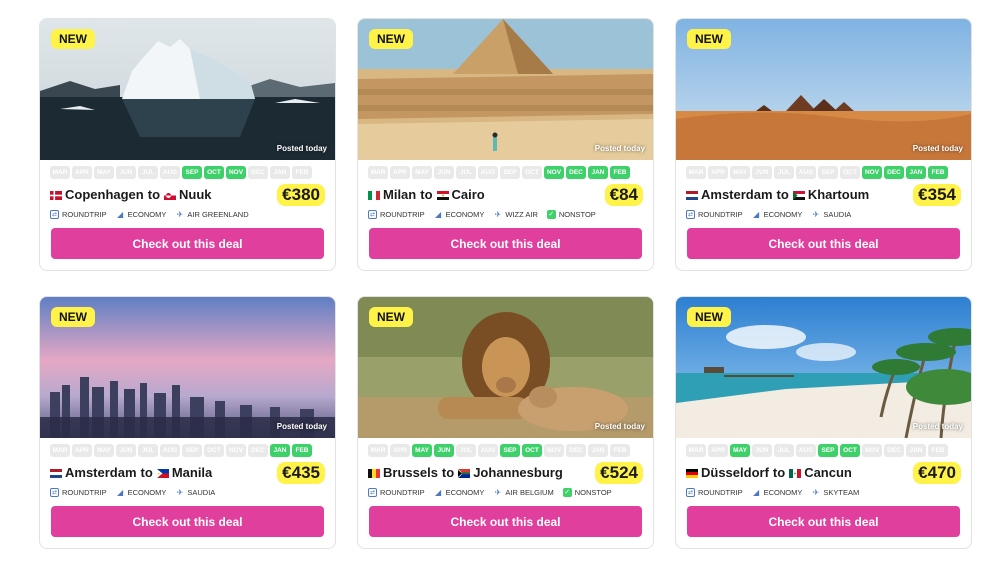  Describe the element at coordinates (828, 472) in the screenshot. I see `destination-city: Cancun` at that location.